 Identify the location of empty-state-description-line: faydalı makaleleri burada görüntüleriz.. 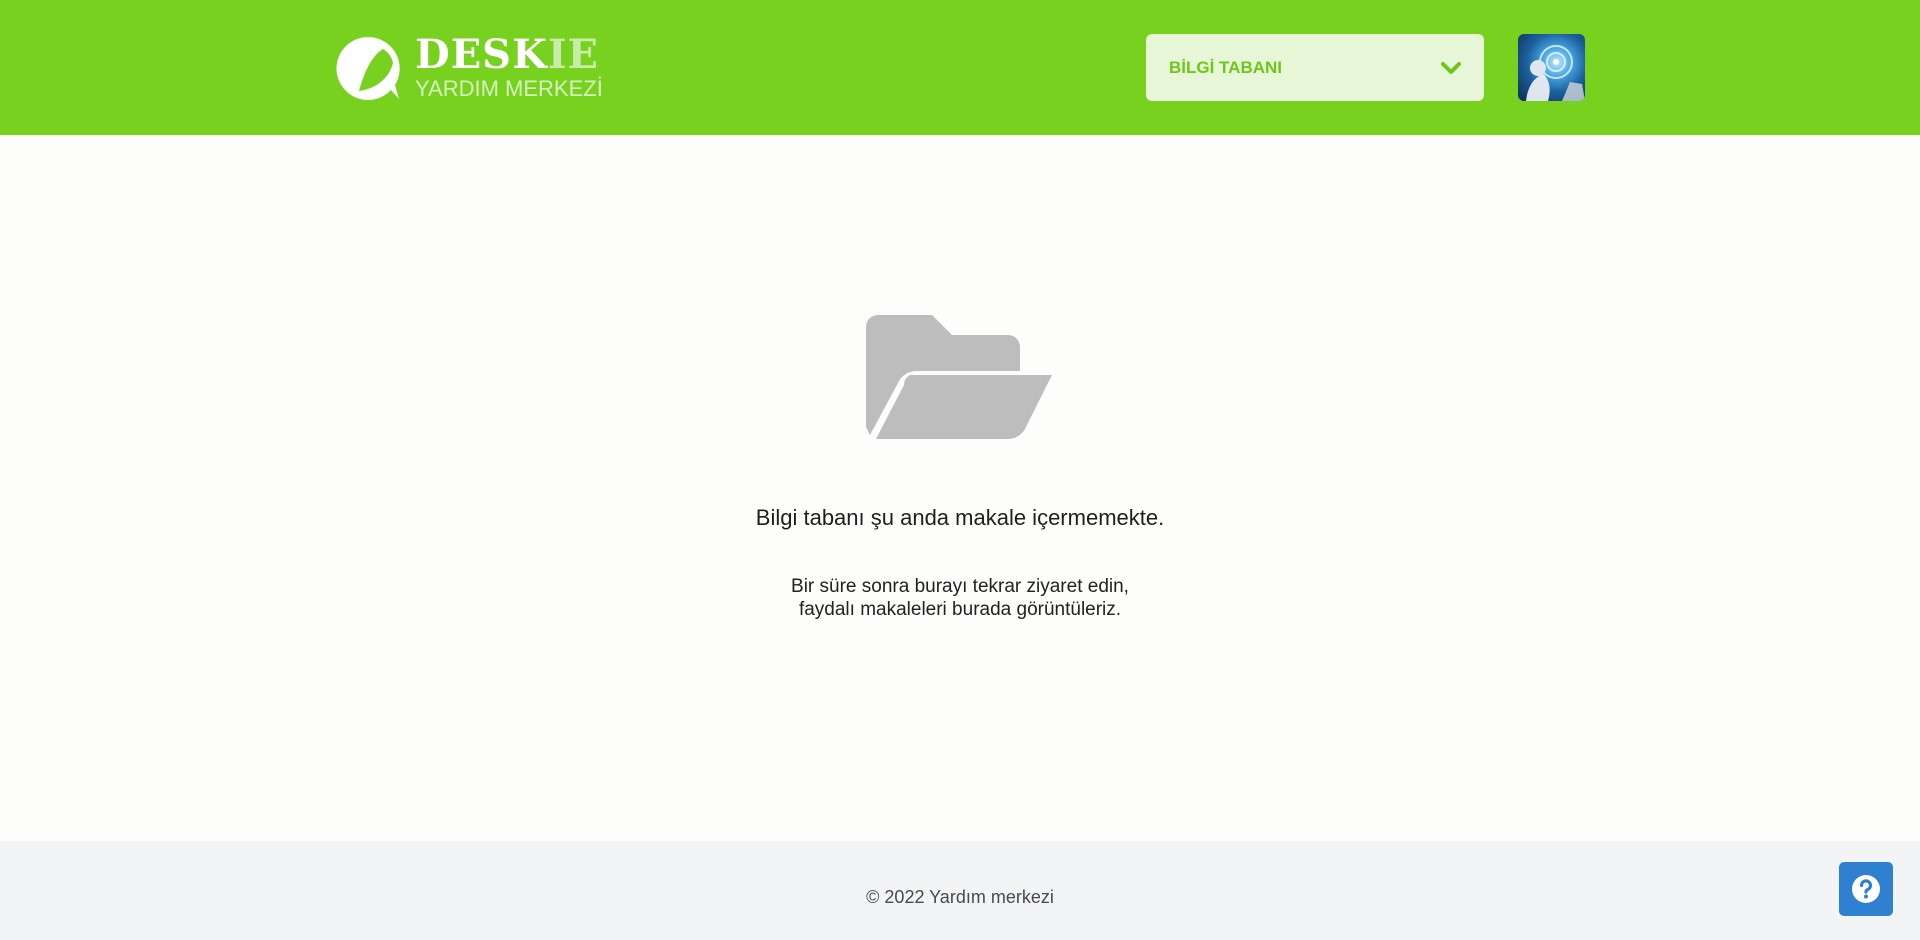
(960, 609).